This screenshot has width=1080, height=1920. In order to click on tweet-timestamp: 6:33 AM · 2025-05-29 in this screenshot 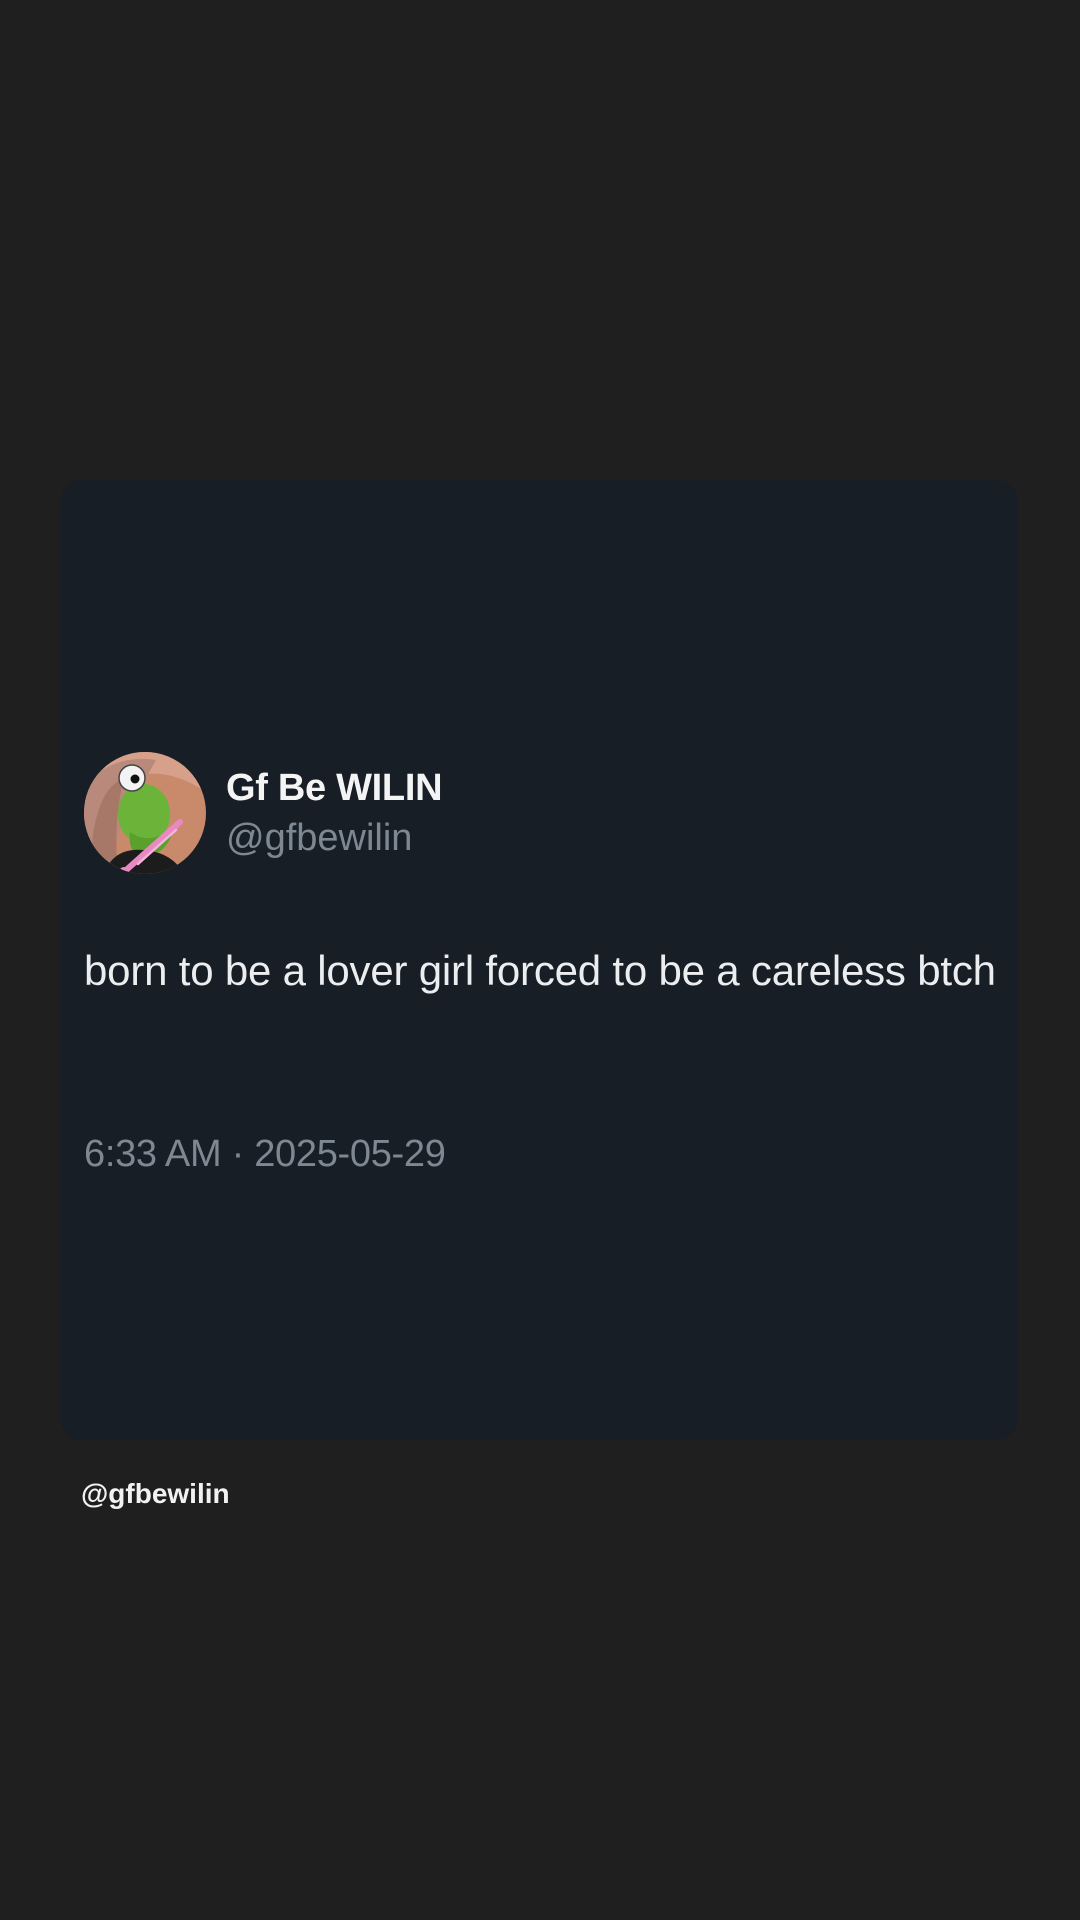, I will do `click(265, 1154)`.